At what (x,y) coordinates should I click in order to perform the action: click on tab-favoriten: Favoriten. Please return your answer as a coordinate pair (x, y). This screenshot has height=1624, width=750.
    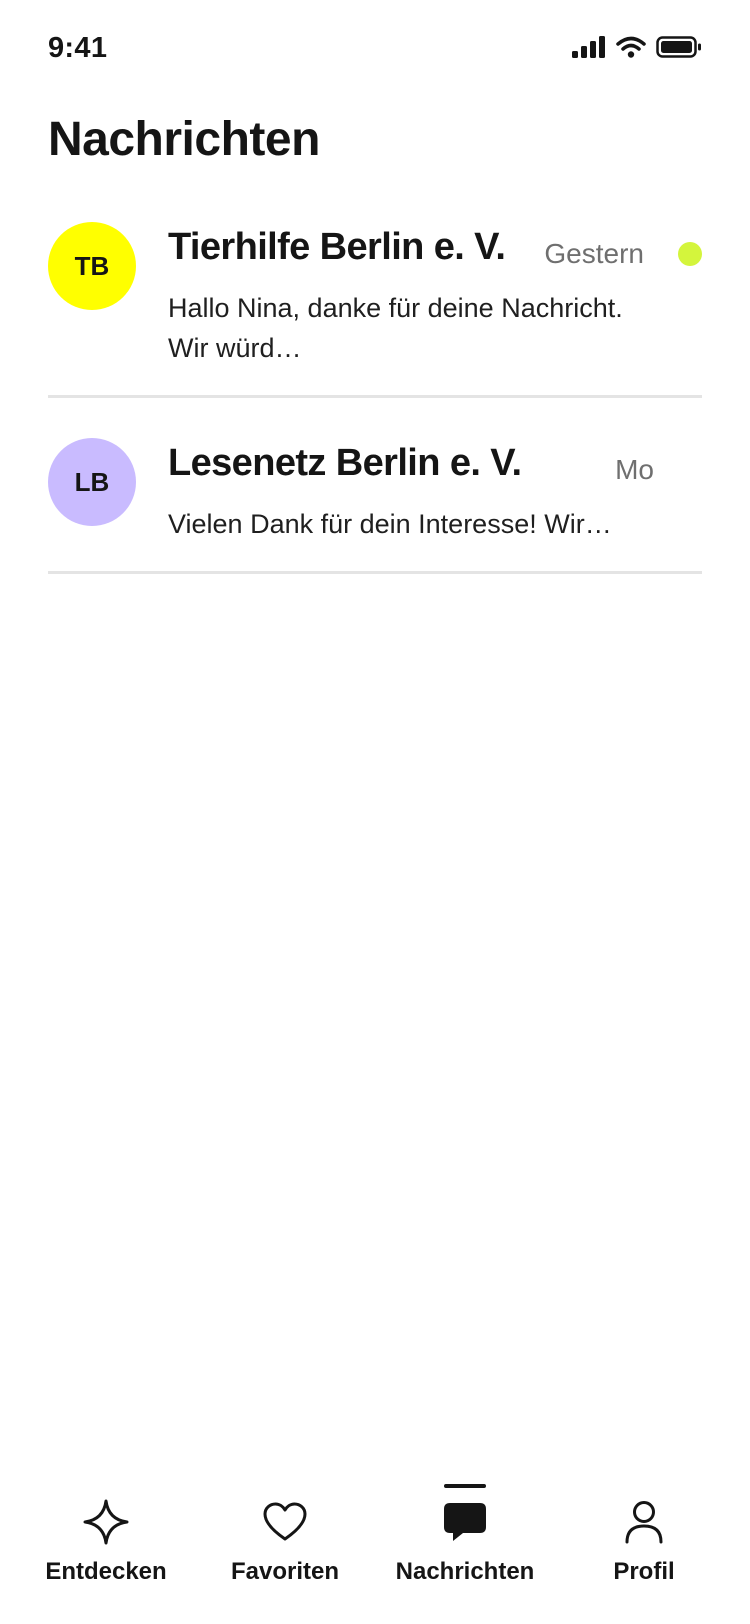
    Looking at the image, I should click on (285, 1530).